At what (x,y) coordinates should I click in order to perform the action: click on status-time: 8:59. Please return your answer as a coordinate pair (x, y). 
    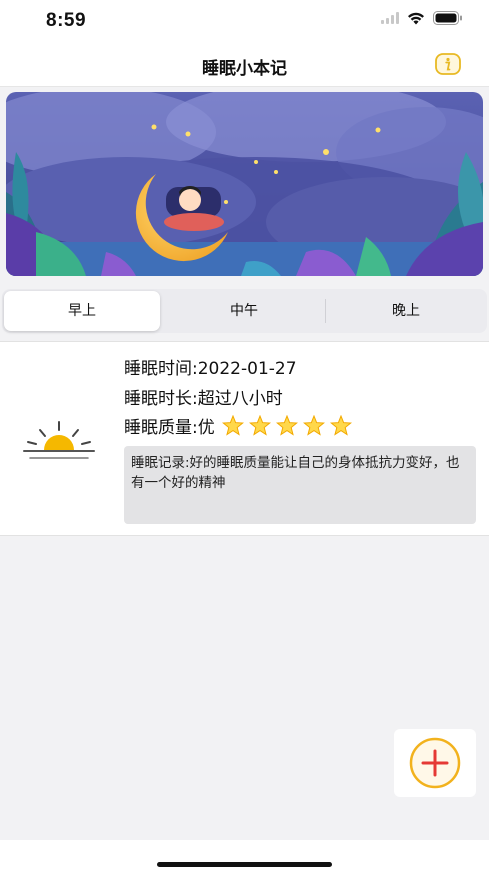
    Looking at the image, I should click on (66, 20).